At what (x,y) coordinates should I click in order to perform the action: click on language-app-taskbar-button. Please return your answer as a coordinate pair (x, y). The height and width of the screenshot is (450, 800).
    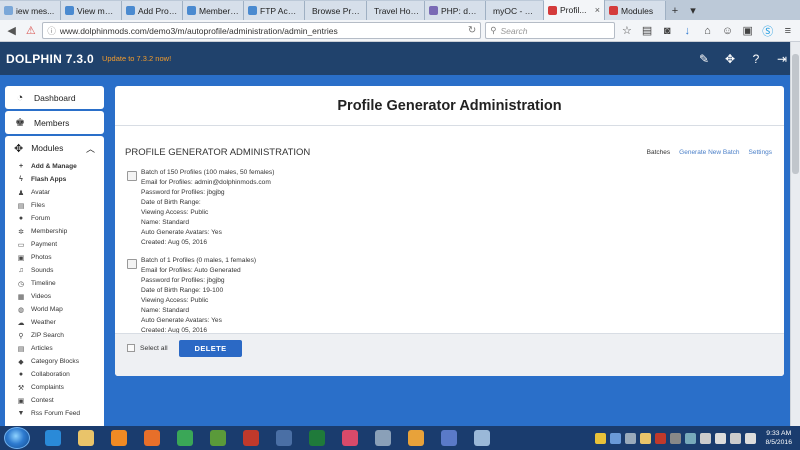
    Looking at the image, I should click on (449, 438).